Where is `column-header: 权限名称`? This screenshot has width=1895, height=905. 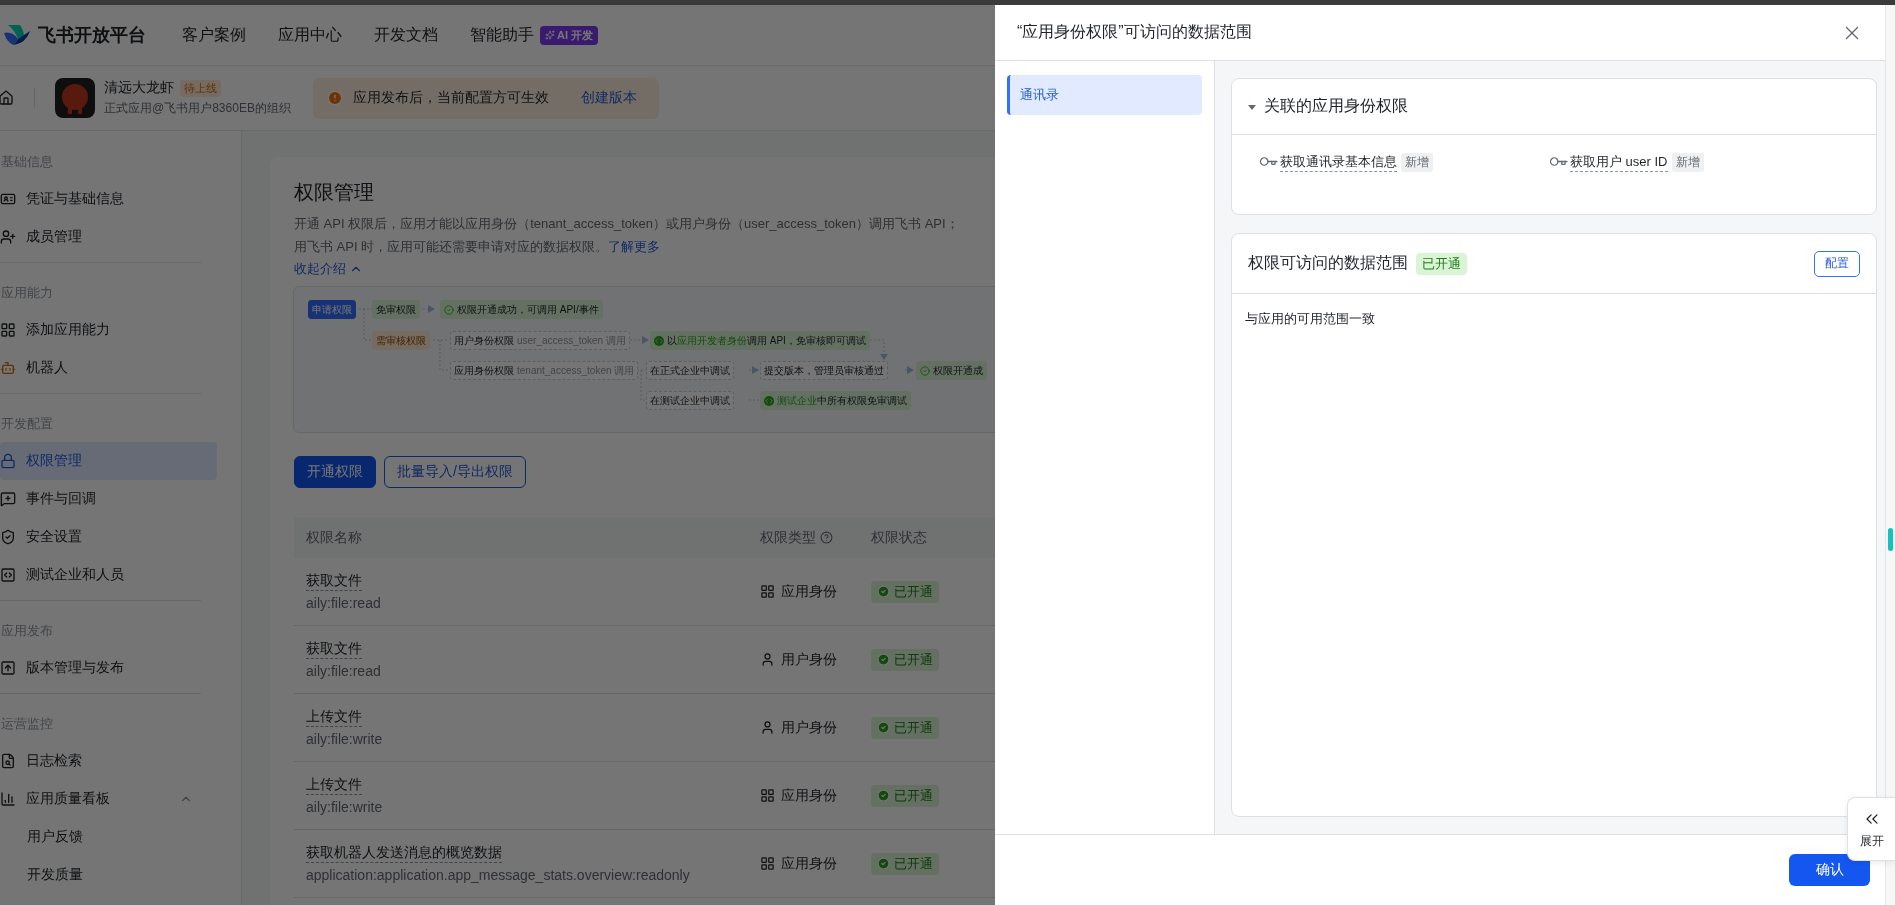
column-header: 权限名称 is located at coordinates (334, 537).